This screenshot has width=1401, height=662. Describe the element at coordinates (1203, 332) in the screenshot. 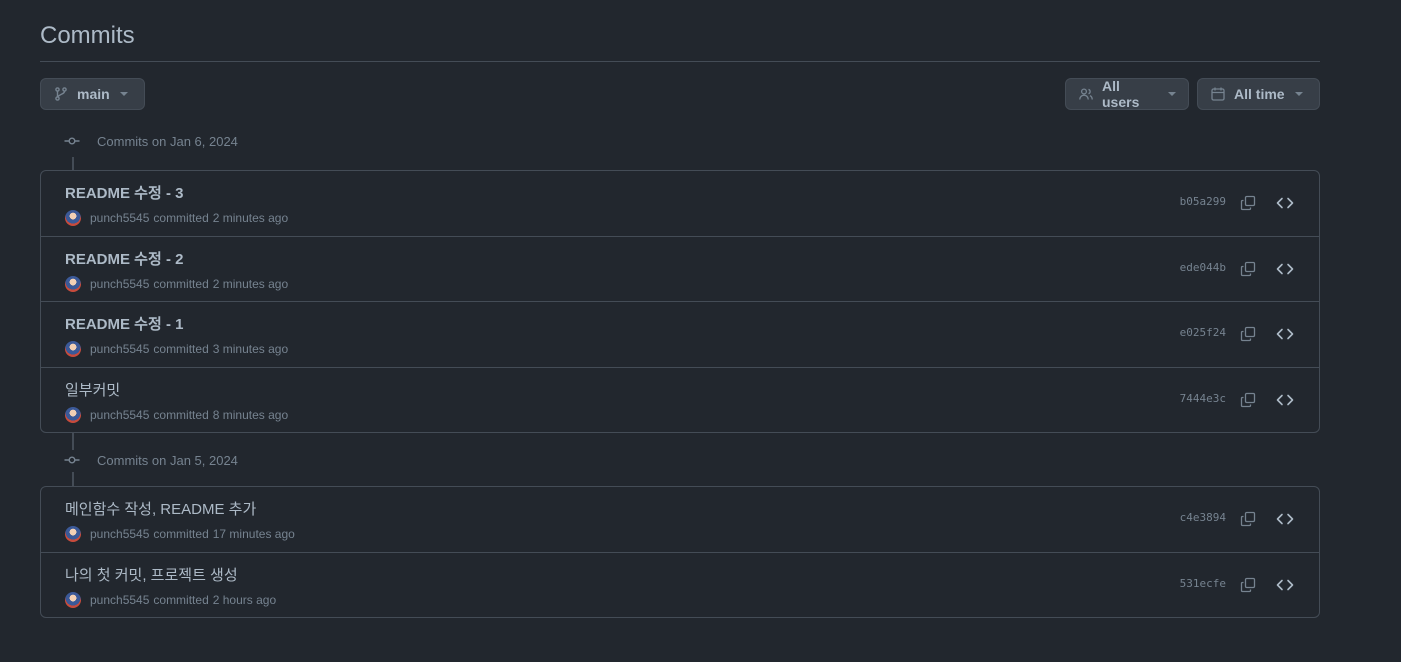

I see `commit-sha: e025f24` at that location.